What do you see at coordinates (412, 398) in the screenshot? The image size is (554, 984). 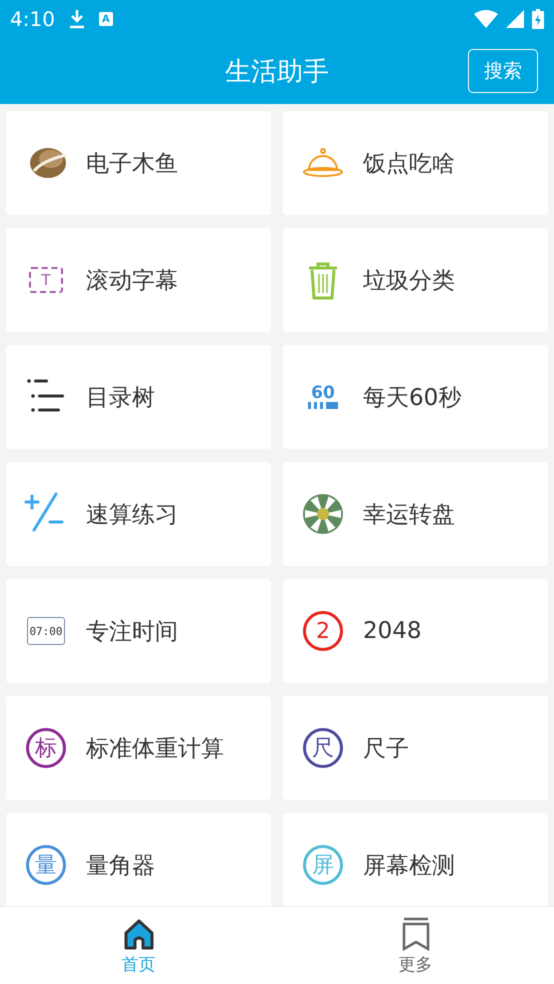 I see `tool-label: 每天60秒` at bounding box center [412, 398].